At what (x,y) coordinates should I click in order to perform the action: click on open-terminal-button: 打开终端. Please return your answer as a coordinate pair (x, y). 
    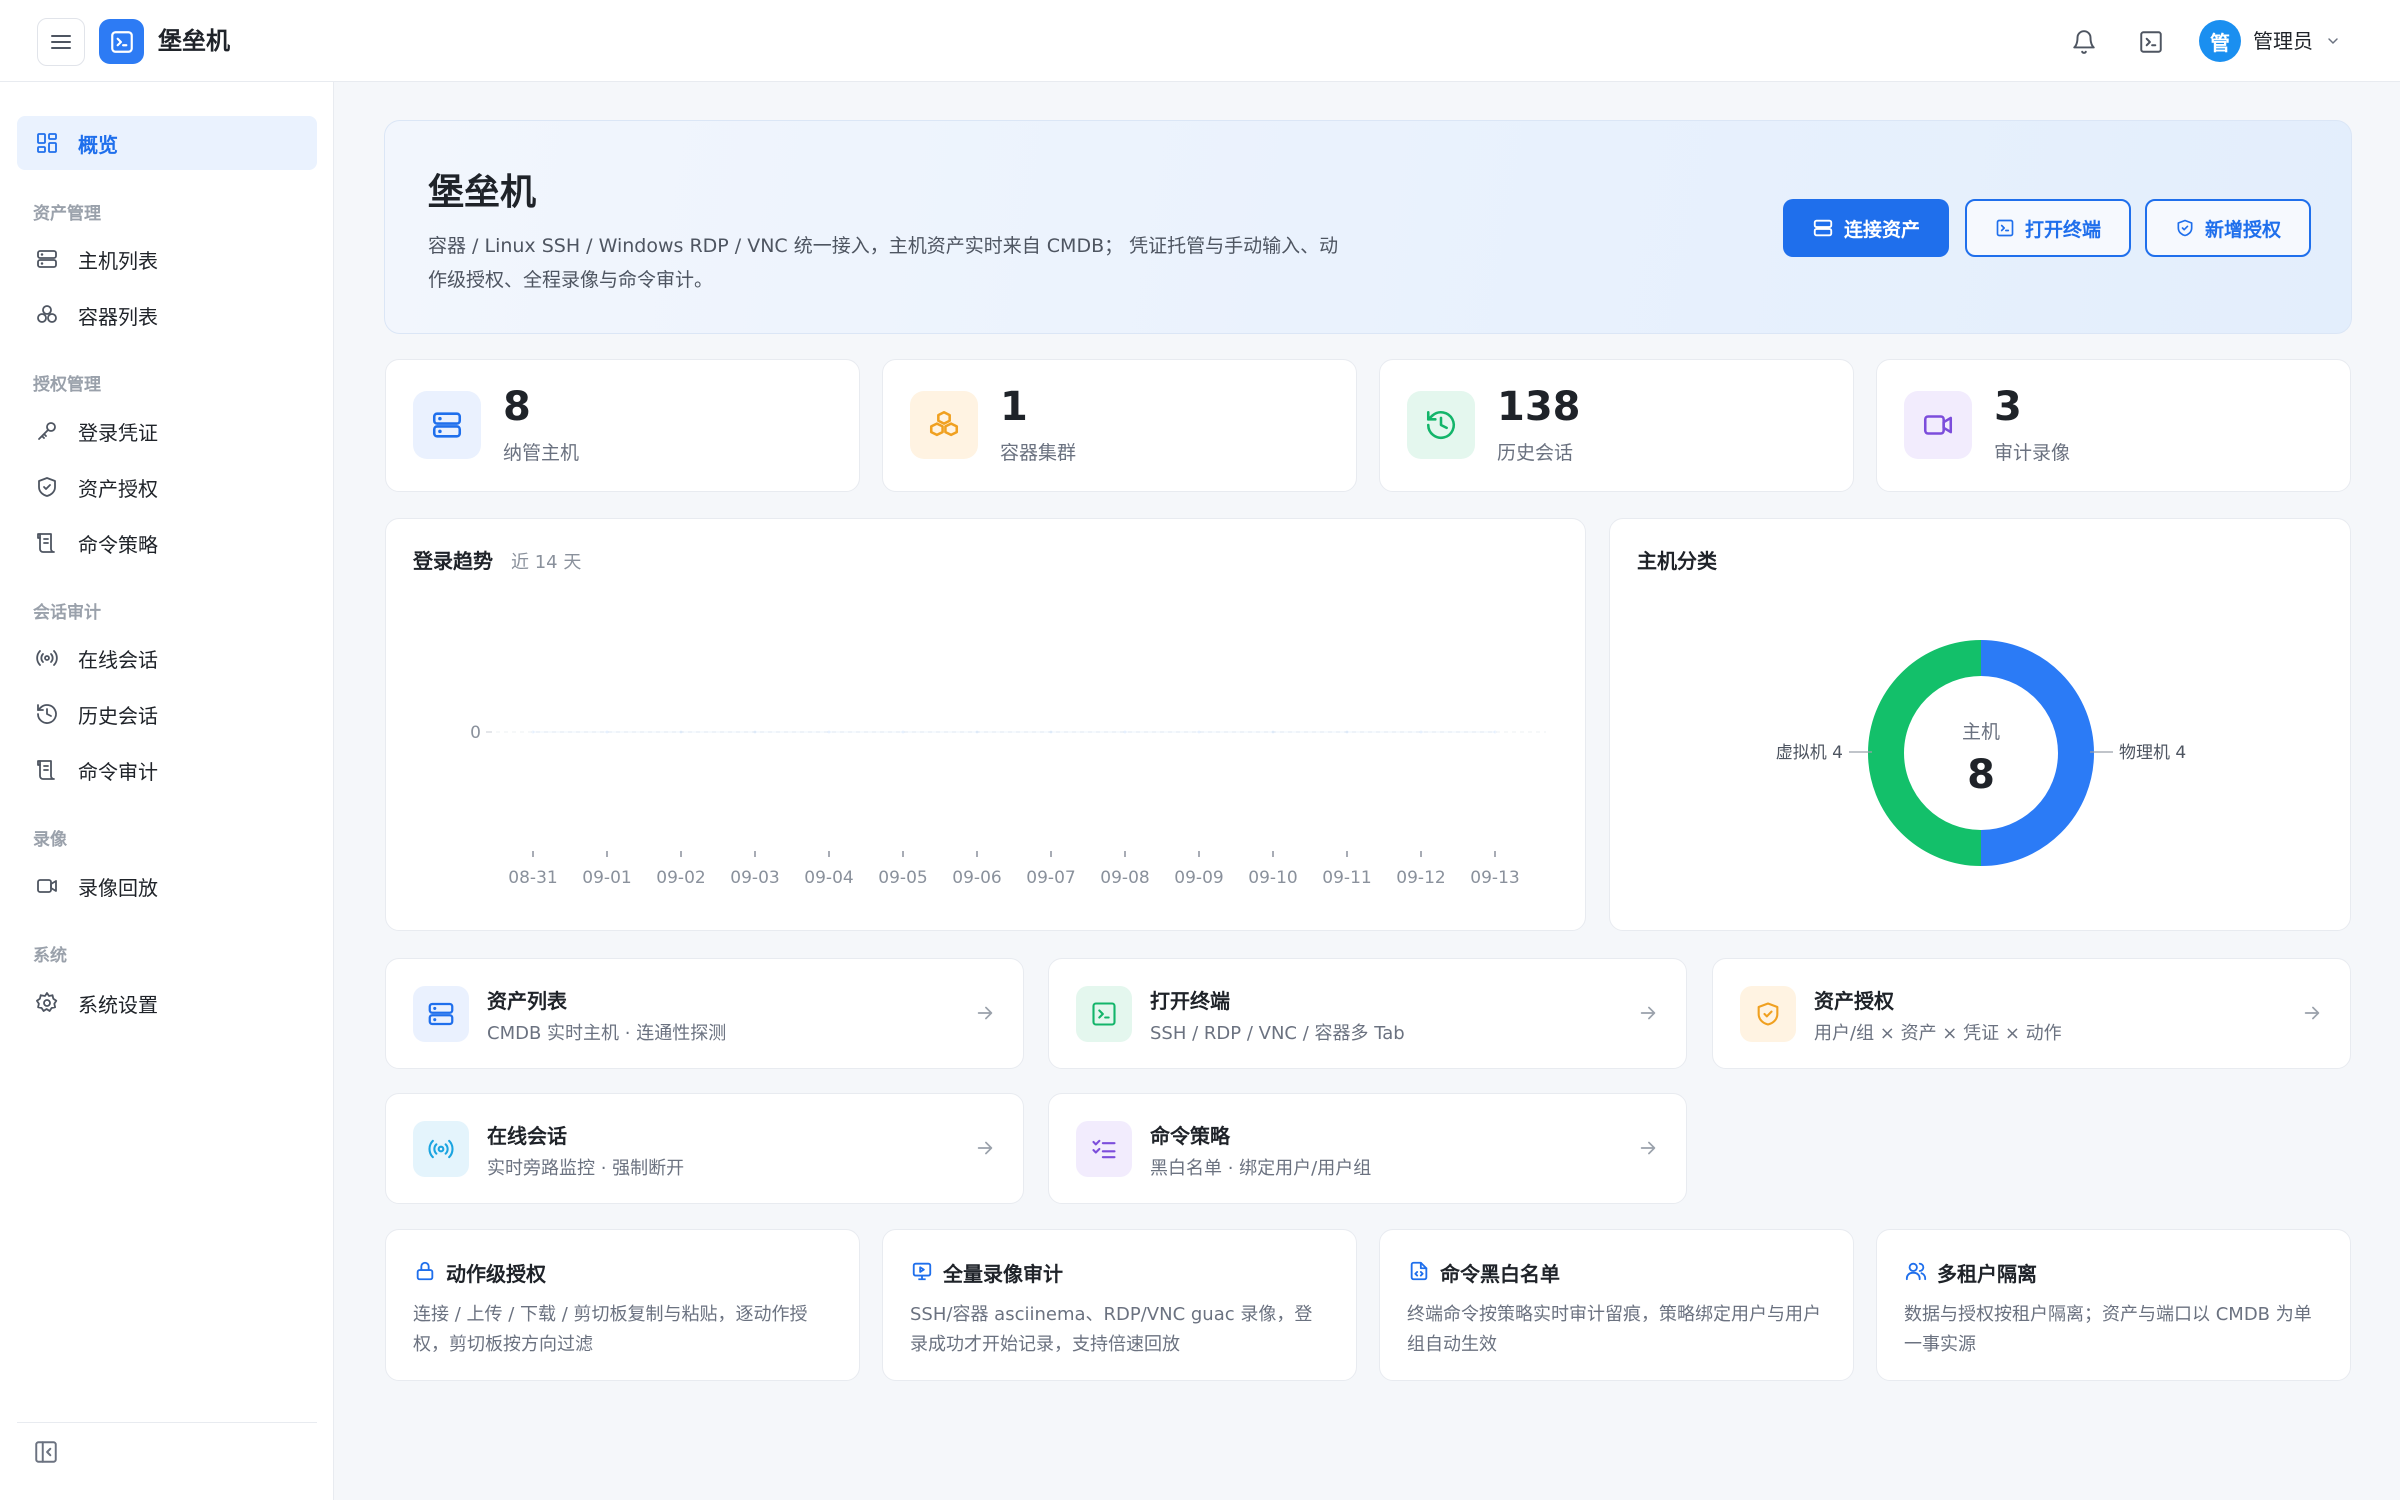
    Looking at the image, I should click on (2048, 228).